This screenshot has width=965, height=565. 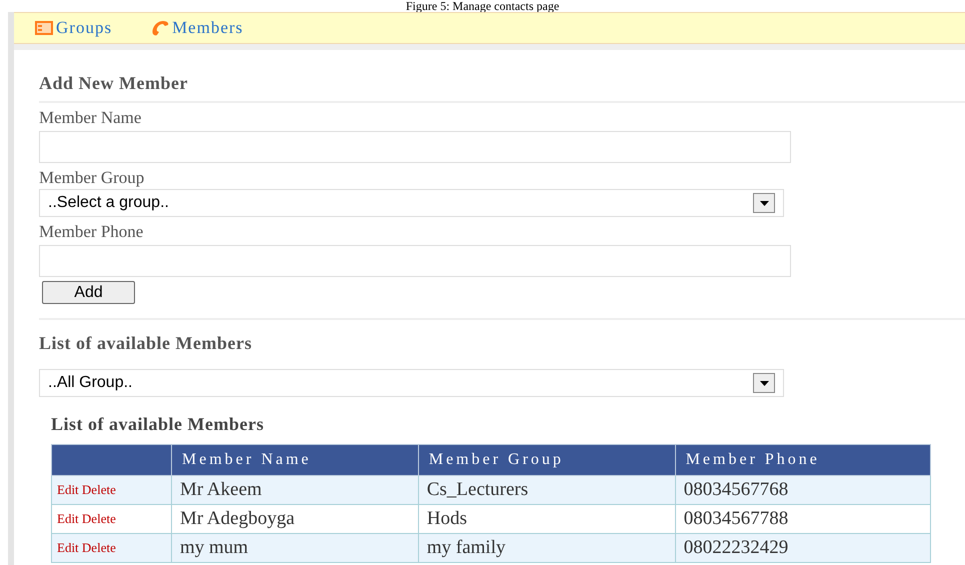 What do you see at coordinates (114, 83) in the screenshot?
I see `section-title: Add New Member` at bounding box center [114, 83].